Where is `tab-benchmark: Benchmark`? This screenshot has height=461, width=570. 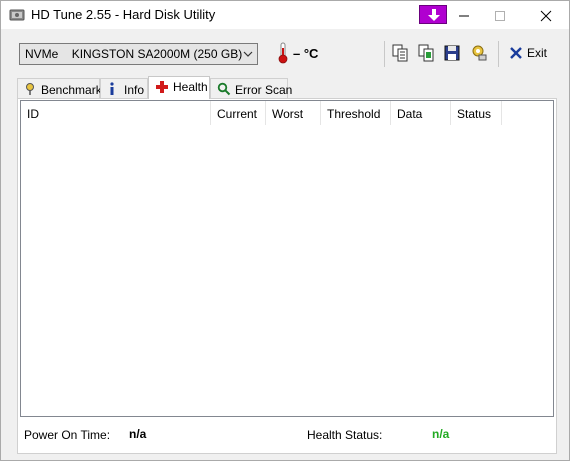 tab-benchmark: Benchmark is located at coordinates (59, 88).